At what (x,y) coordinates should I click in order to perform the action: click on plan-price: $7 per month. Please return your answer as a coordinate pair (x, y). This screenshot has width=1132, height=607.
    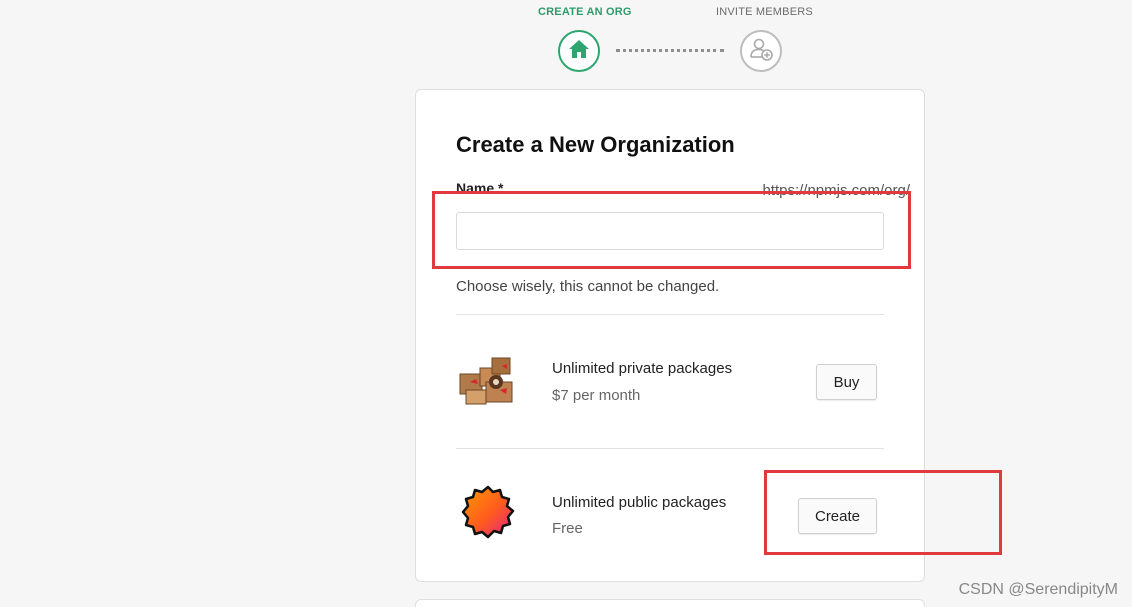
    Looking at the image, I should click on (596, 395).